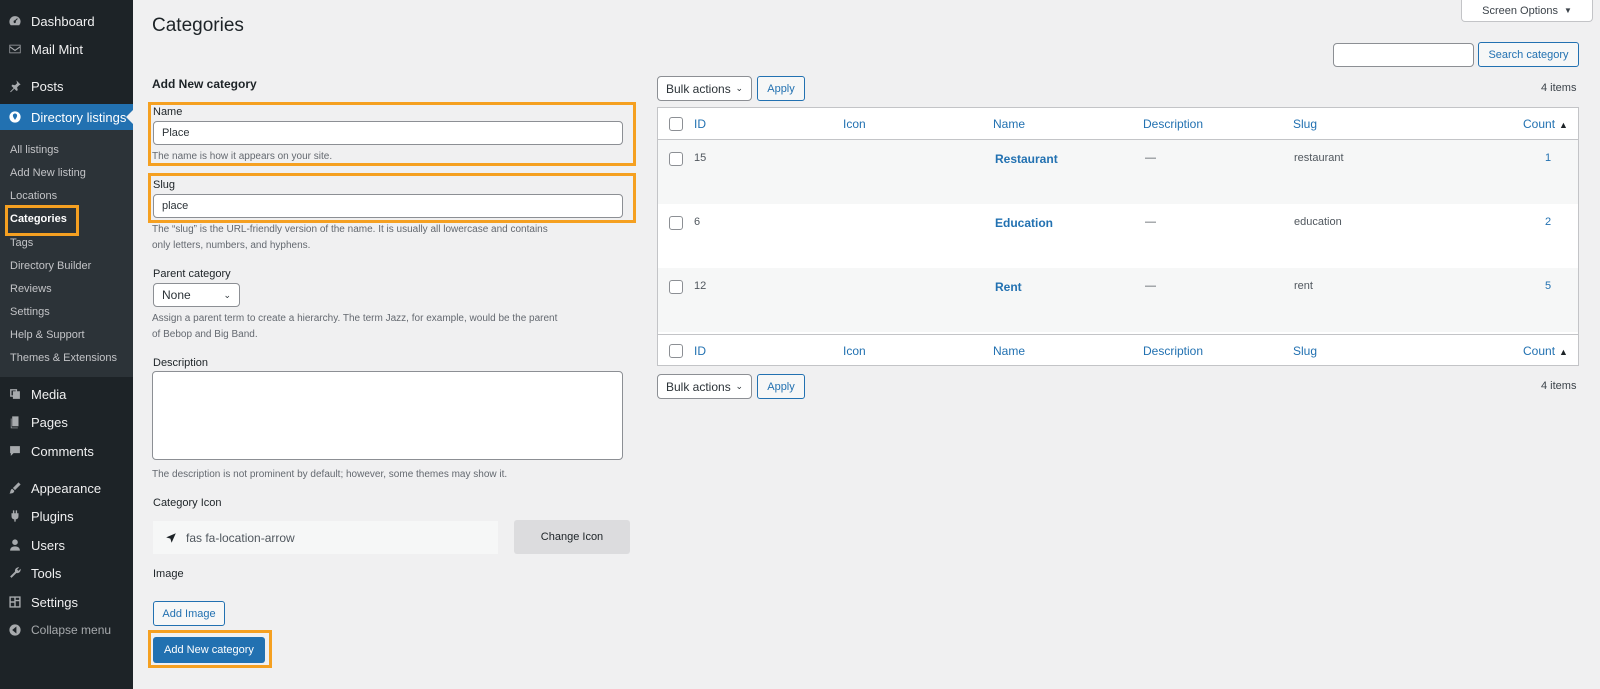 Image resolution: width=1600 pixels, height=689 pixels. I want to click on row-name-link: Restaurant, so click(1026, 159).